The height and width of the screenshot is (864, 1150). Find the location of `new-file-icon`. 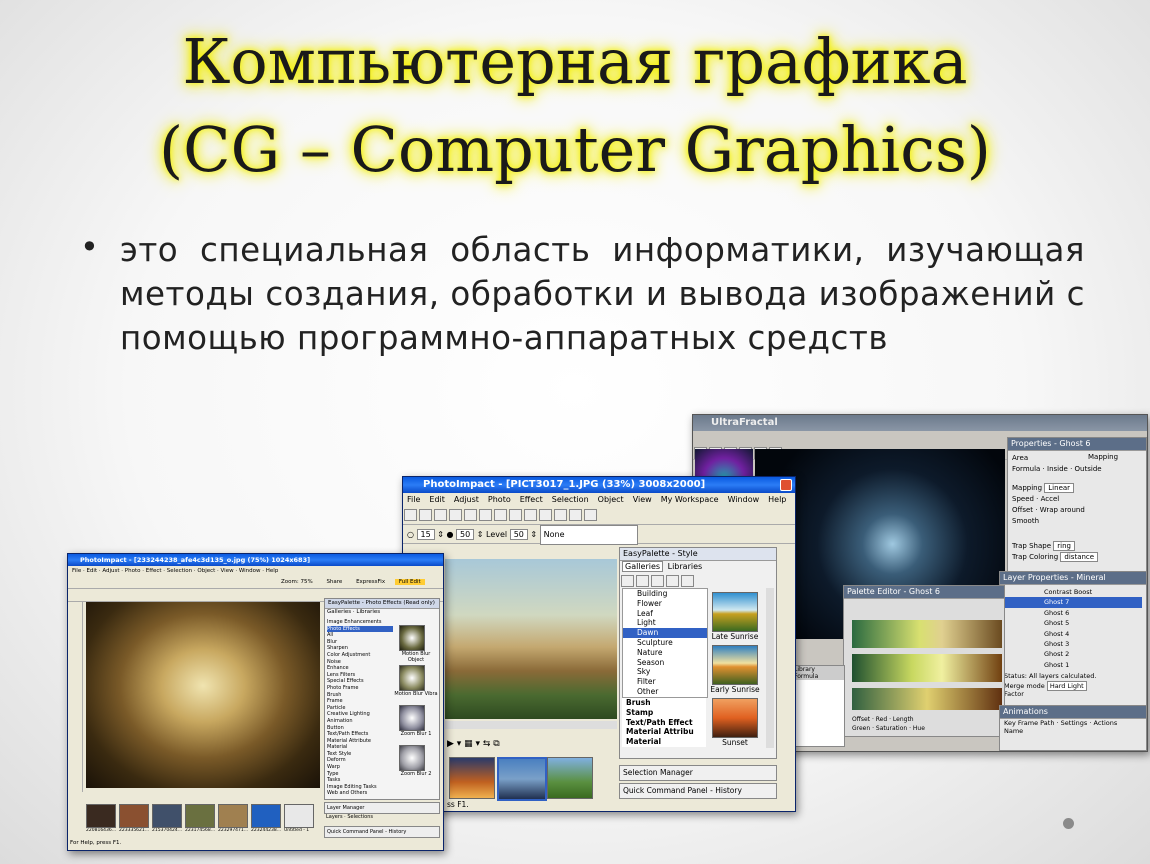

new-file-icon is located at coordinates (410, 515).